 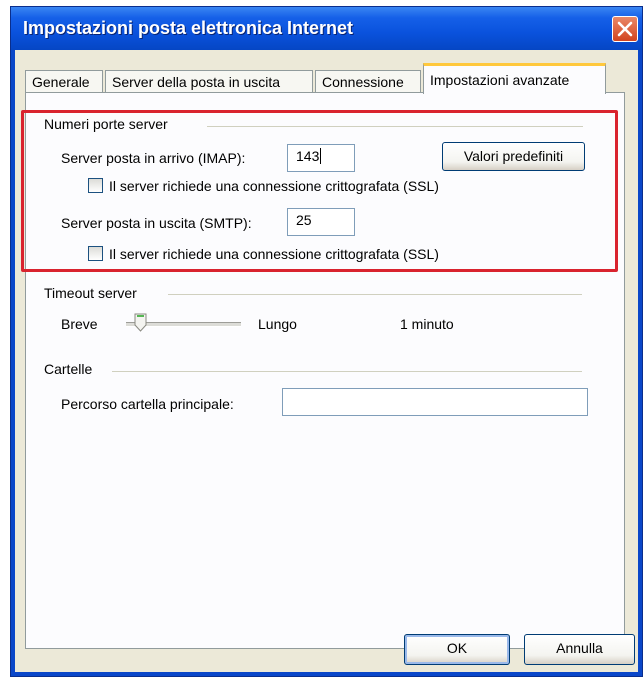 I want to click on tab-label: Generale, so click(x=61, y=82).